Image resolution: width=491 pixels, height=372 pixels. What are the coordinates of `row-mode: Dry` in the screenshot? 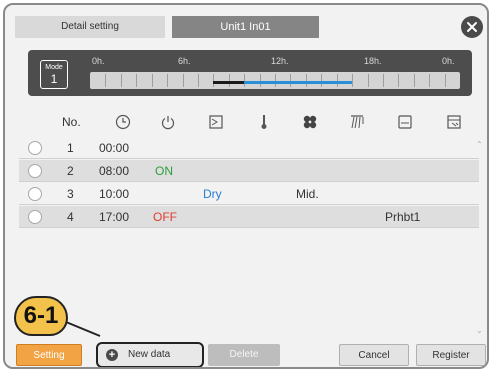 It's located at (212, 194).